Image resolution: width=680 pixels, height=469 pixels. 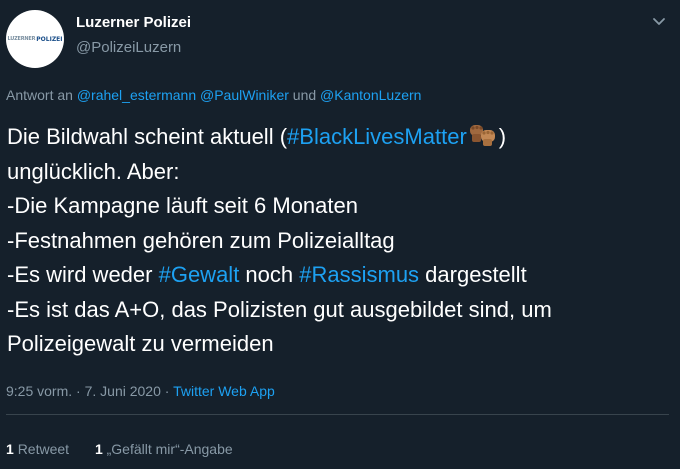 I want to click on tweet-line: -Festnahmen gehören zum Polizeialltag, so click(x=201, y=240).